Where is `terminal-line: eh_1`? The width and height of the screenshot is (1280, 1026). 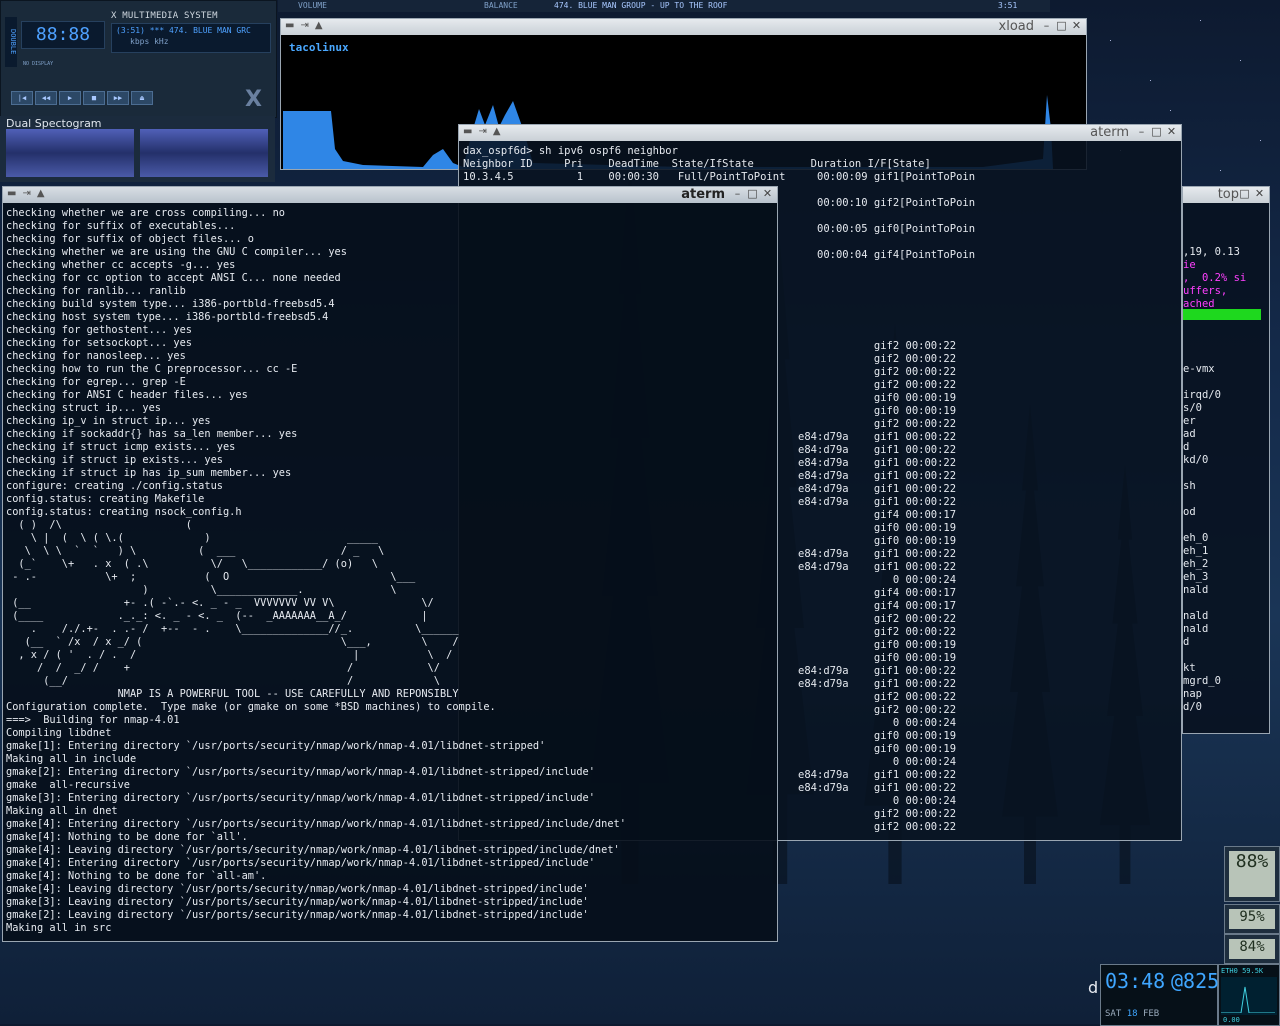 terminal-line: eh_1 is located at coordinates (1196, 551).